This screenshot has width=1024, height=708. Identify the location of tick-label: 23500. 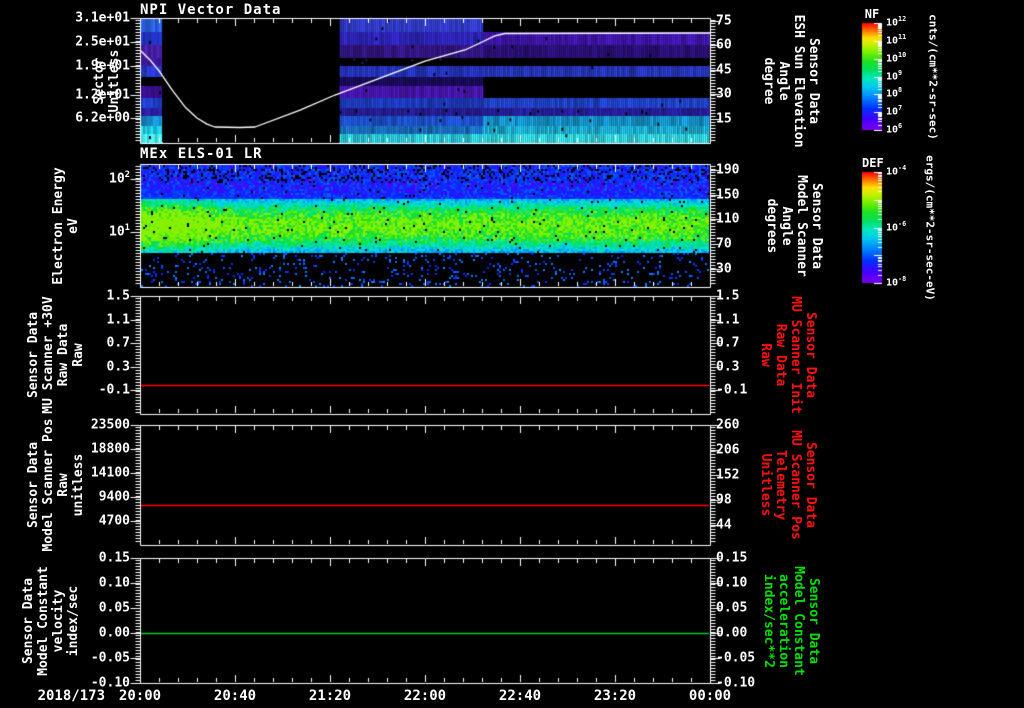
(110, 425).